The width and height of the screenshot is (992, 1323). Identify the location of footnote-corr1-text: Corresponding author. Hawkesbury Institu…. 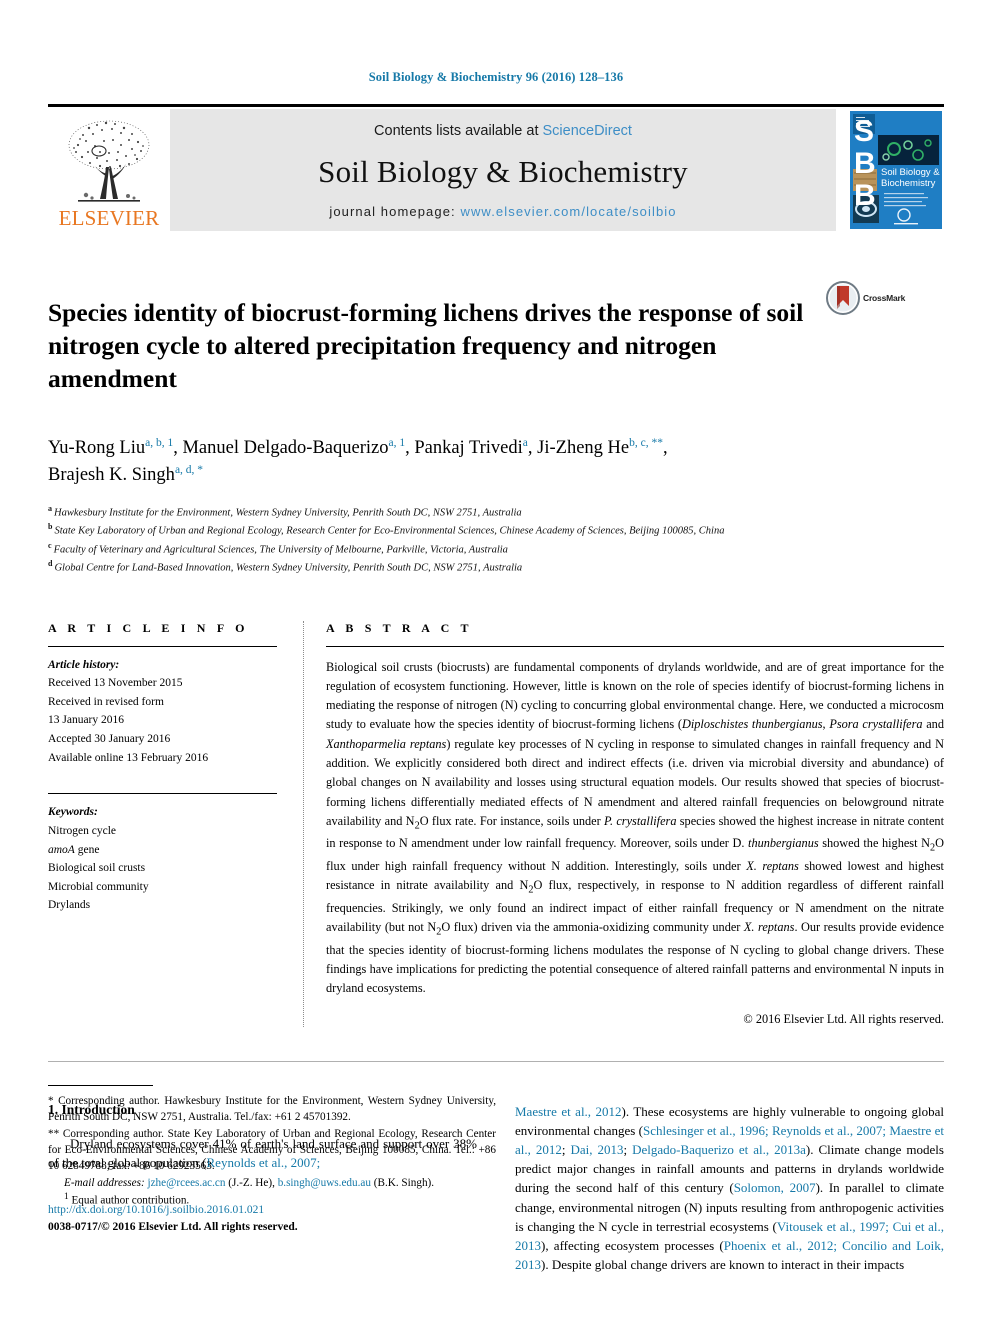
(272, 1109).